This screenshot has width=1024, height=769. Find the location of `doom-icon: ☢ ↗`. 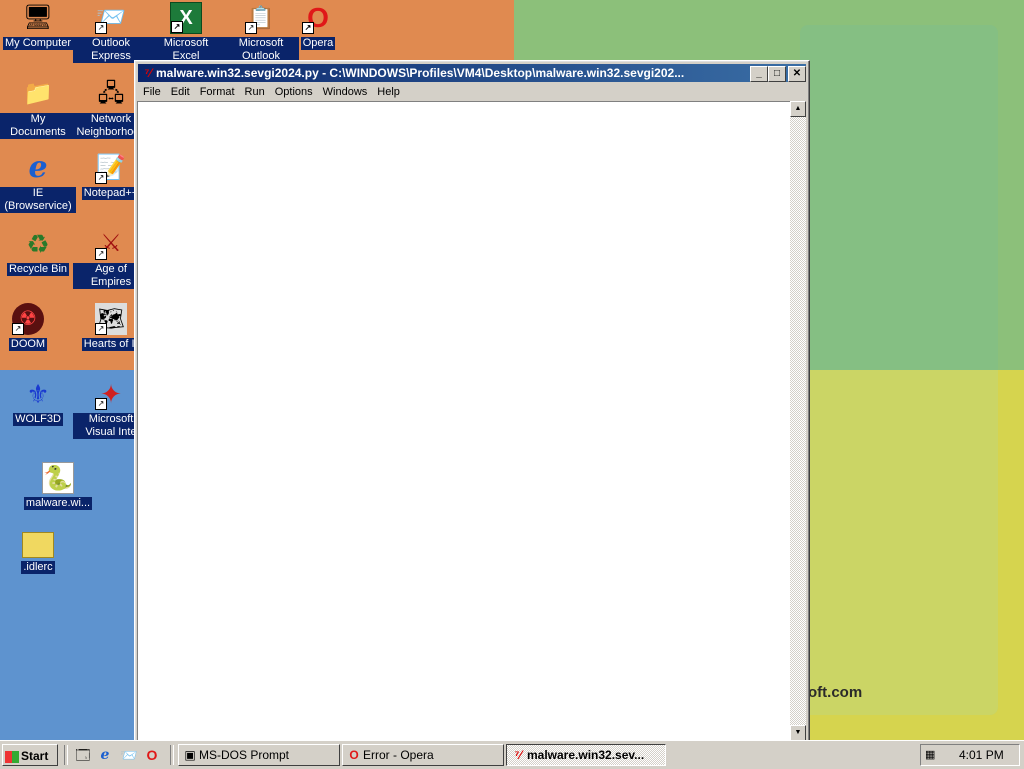

doom-icon: ☢ ↗ is located at coordinates (28, 319).